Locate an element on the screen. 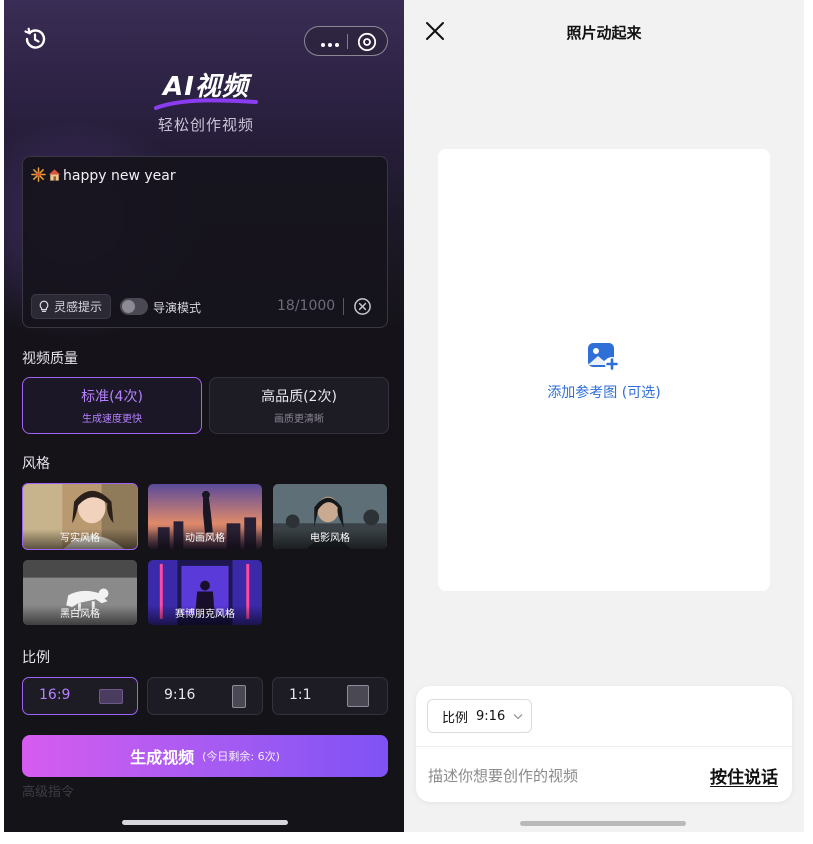 The width and height of the screenshot is (813, 844). quality-option-title: 高品质(2次) is located at coordinates (299, 397).